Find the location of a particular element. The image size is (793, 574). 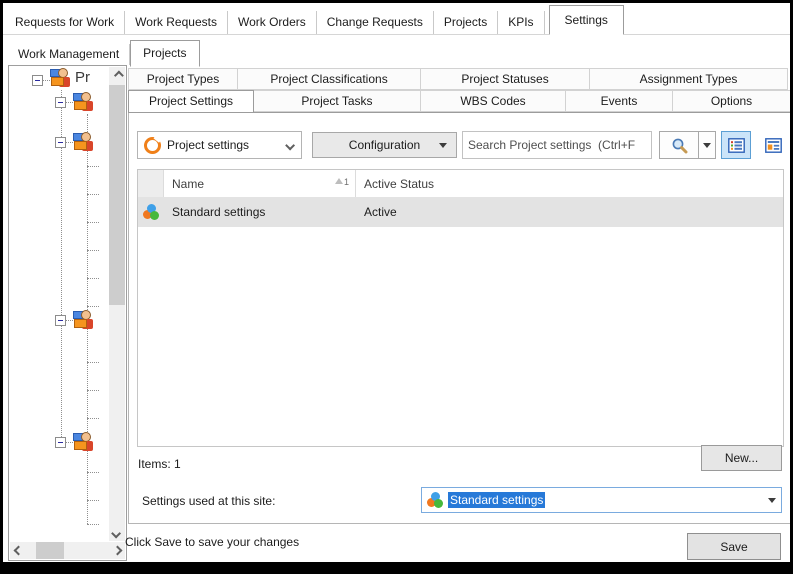

tab-projects-settings: Projects is located at coordinates (165, 53).